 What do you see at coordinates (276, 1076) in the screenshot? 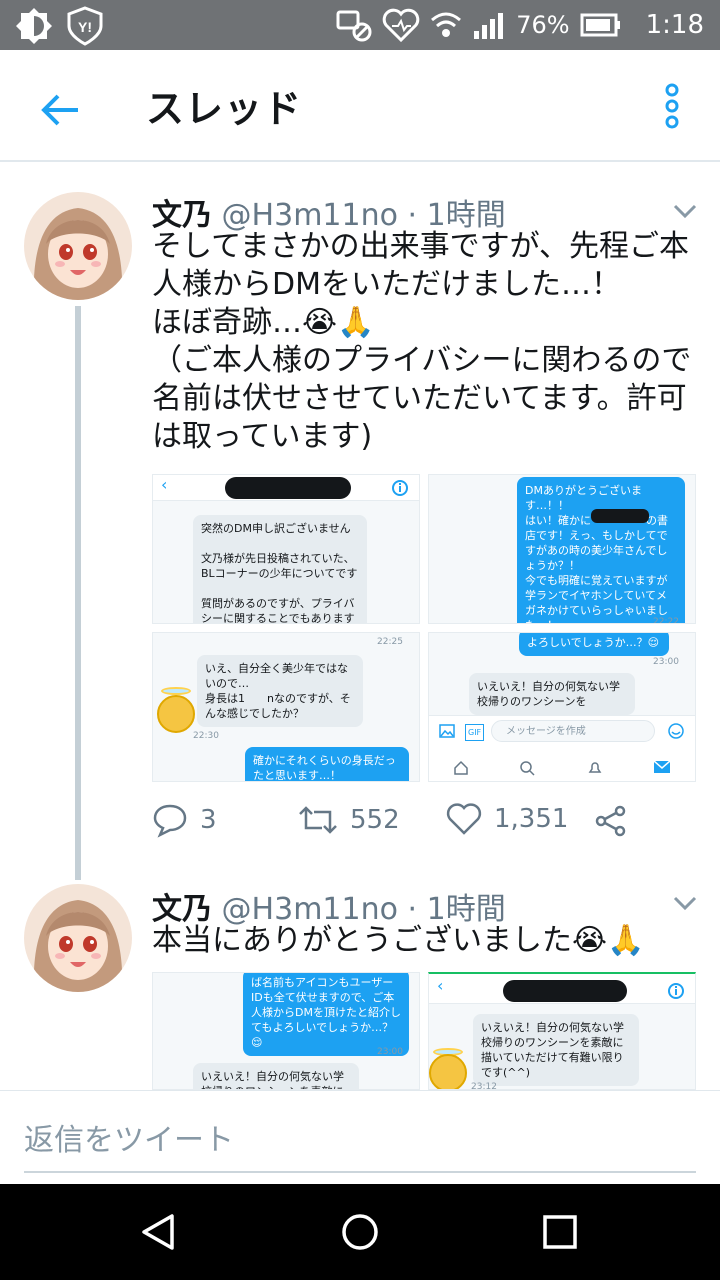
I see `dm-bubble: いえいえ！自分の何気ない学校帰りのワンシーンを素敵に描い` at bounding box center [276, 1076].